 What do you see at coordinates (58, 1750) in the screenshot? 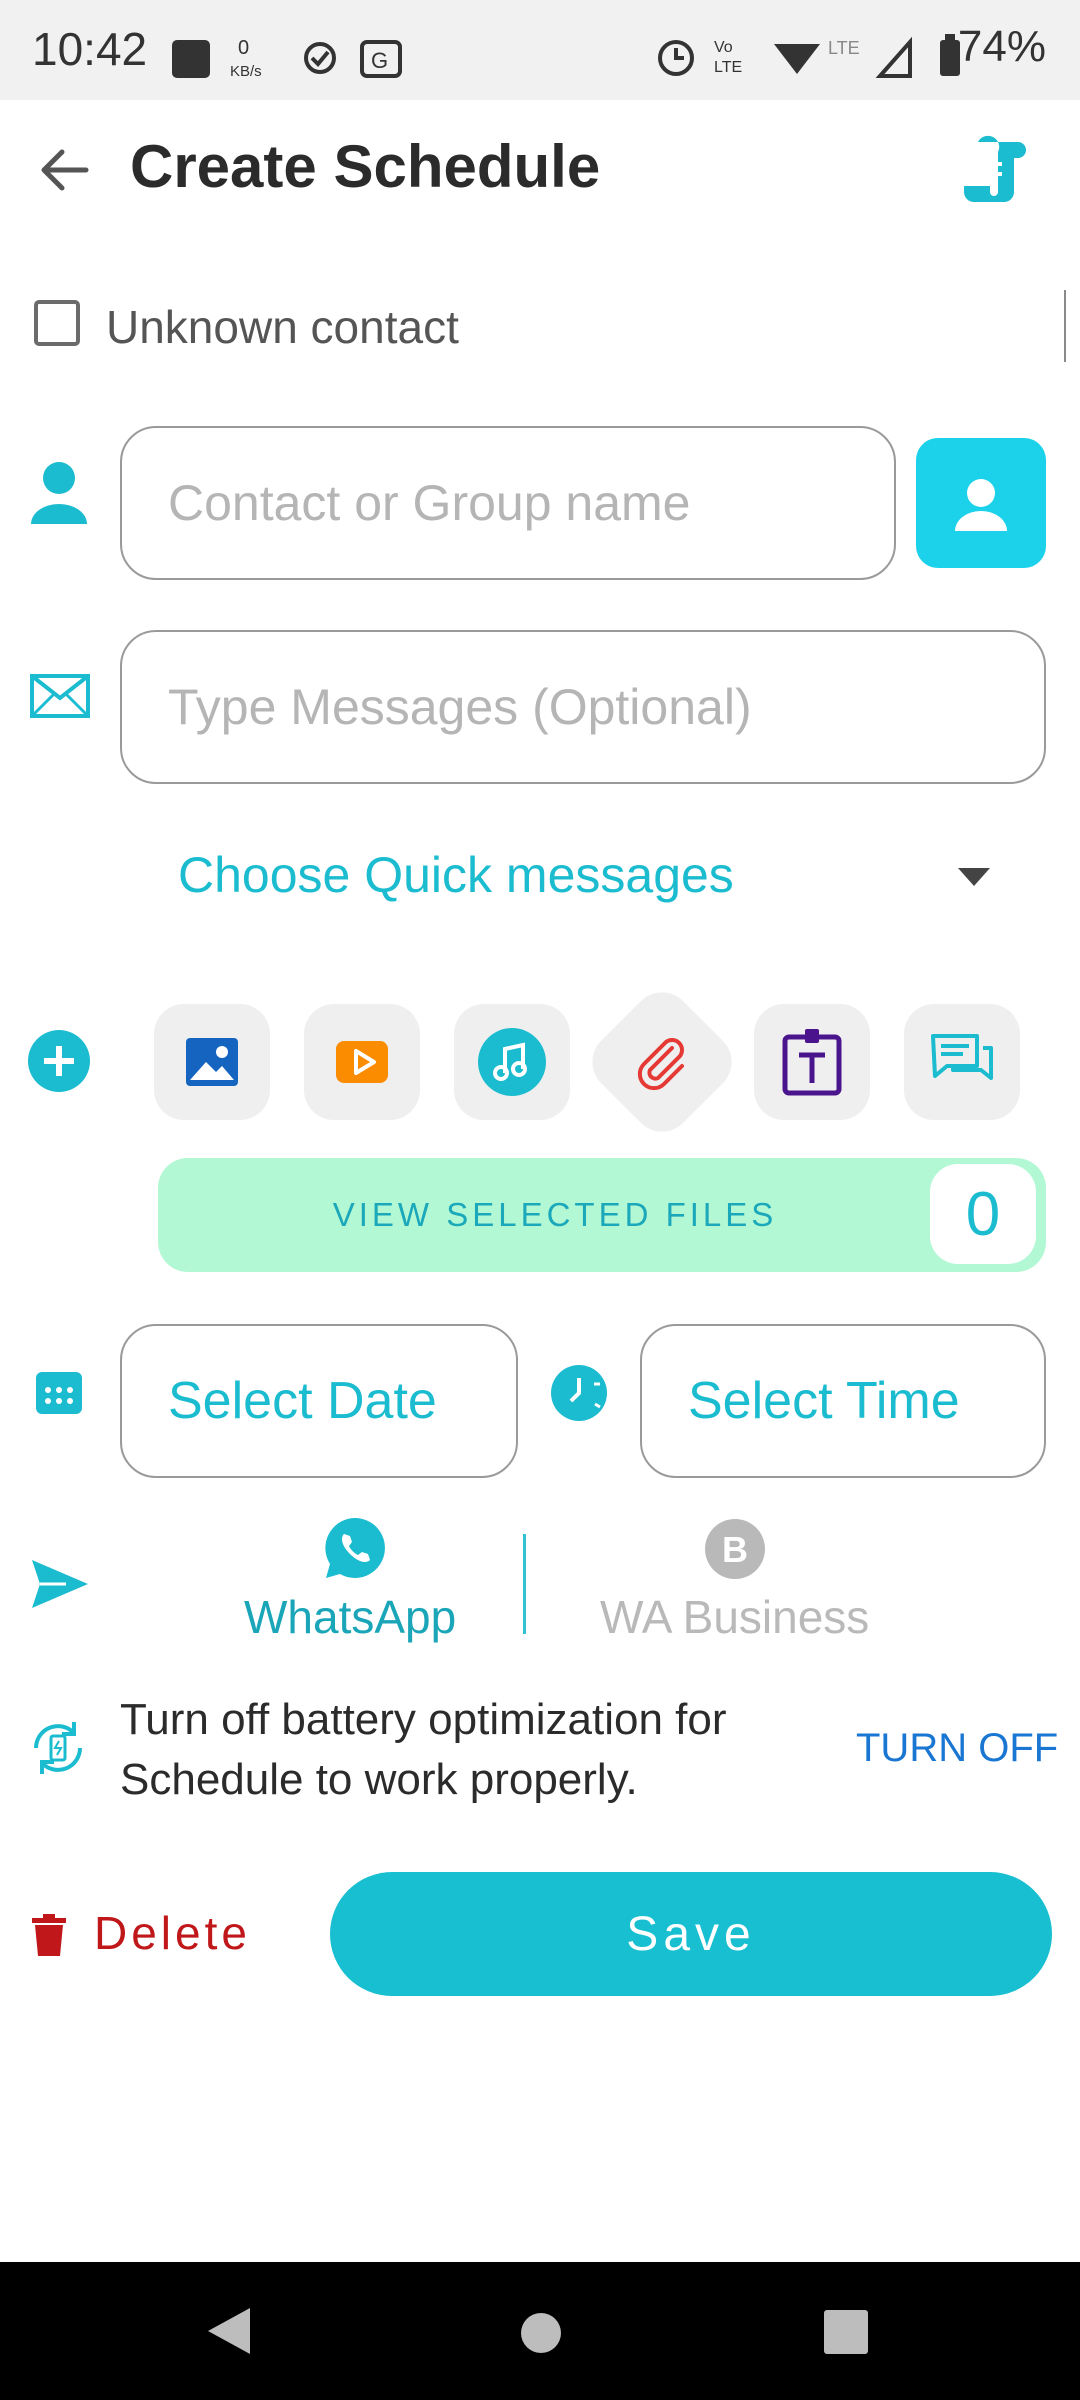
I see `battery-sync-icon` at bounding box center [58, 1750].